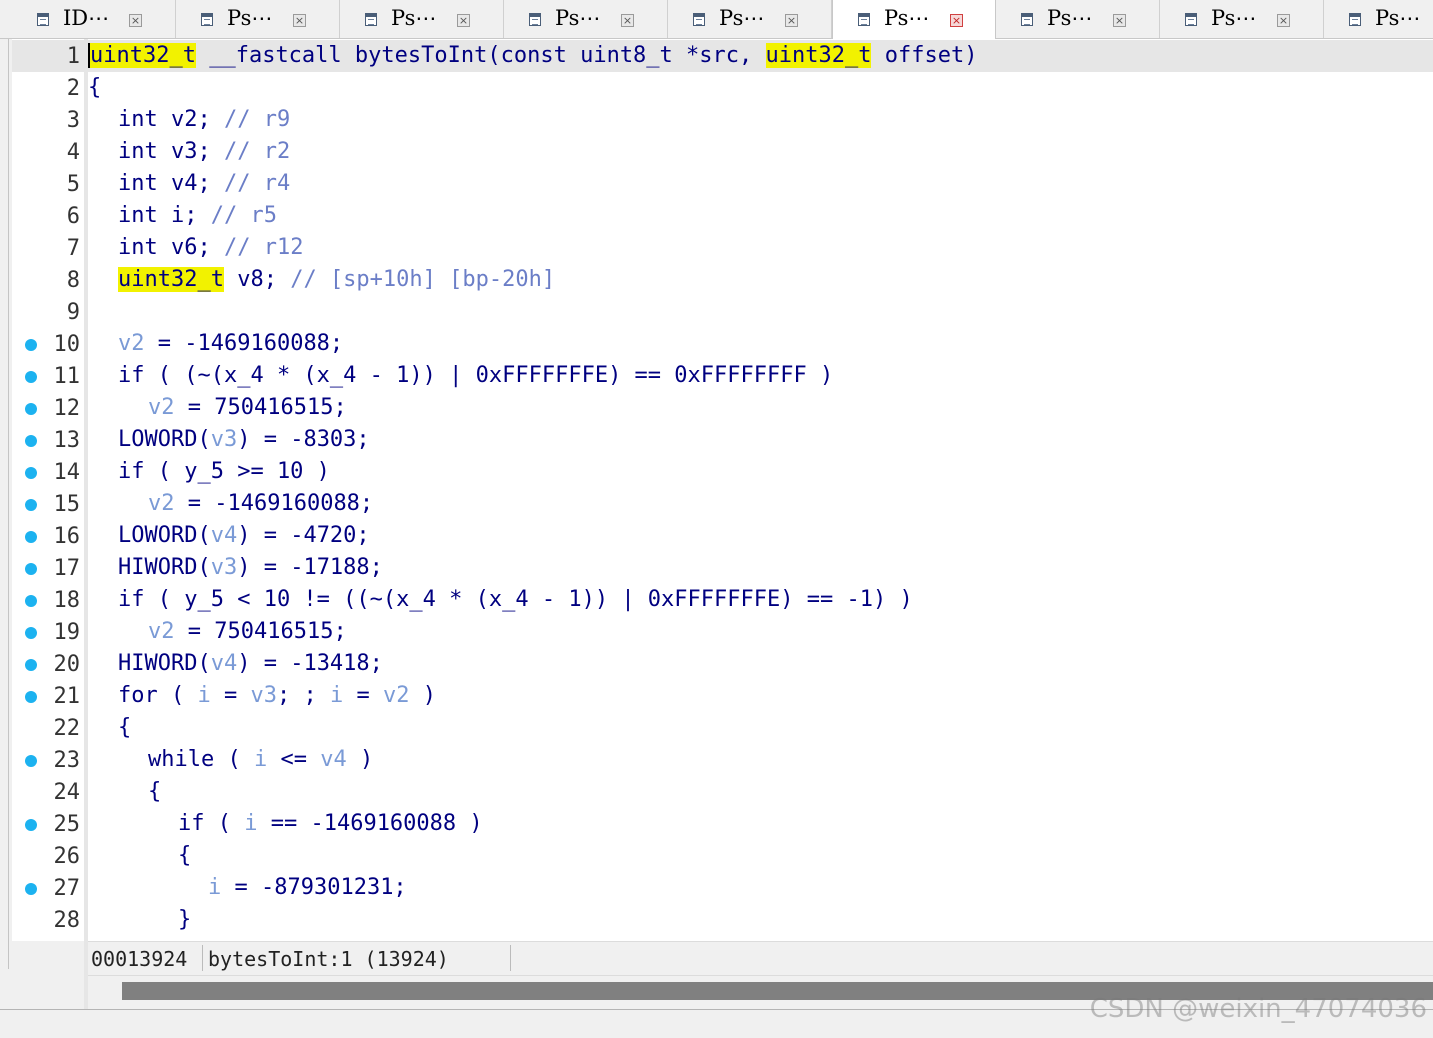  I want to click on code-line: 8 uint32_t v8; // [sp+10h] [bp-20h], so click(722, 280).